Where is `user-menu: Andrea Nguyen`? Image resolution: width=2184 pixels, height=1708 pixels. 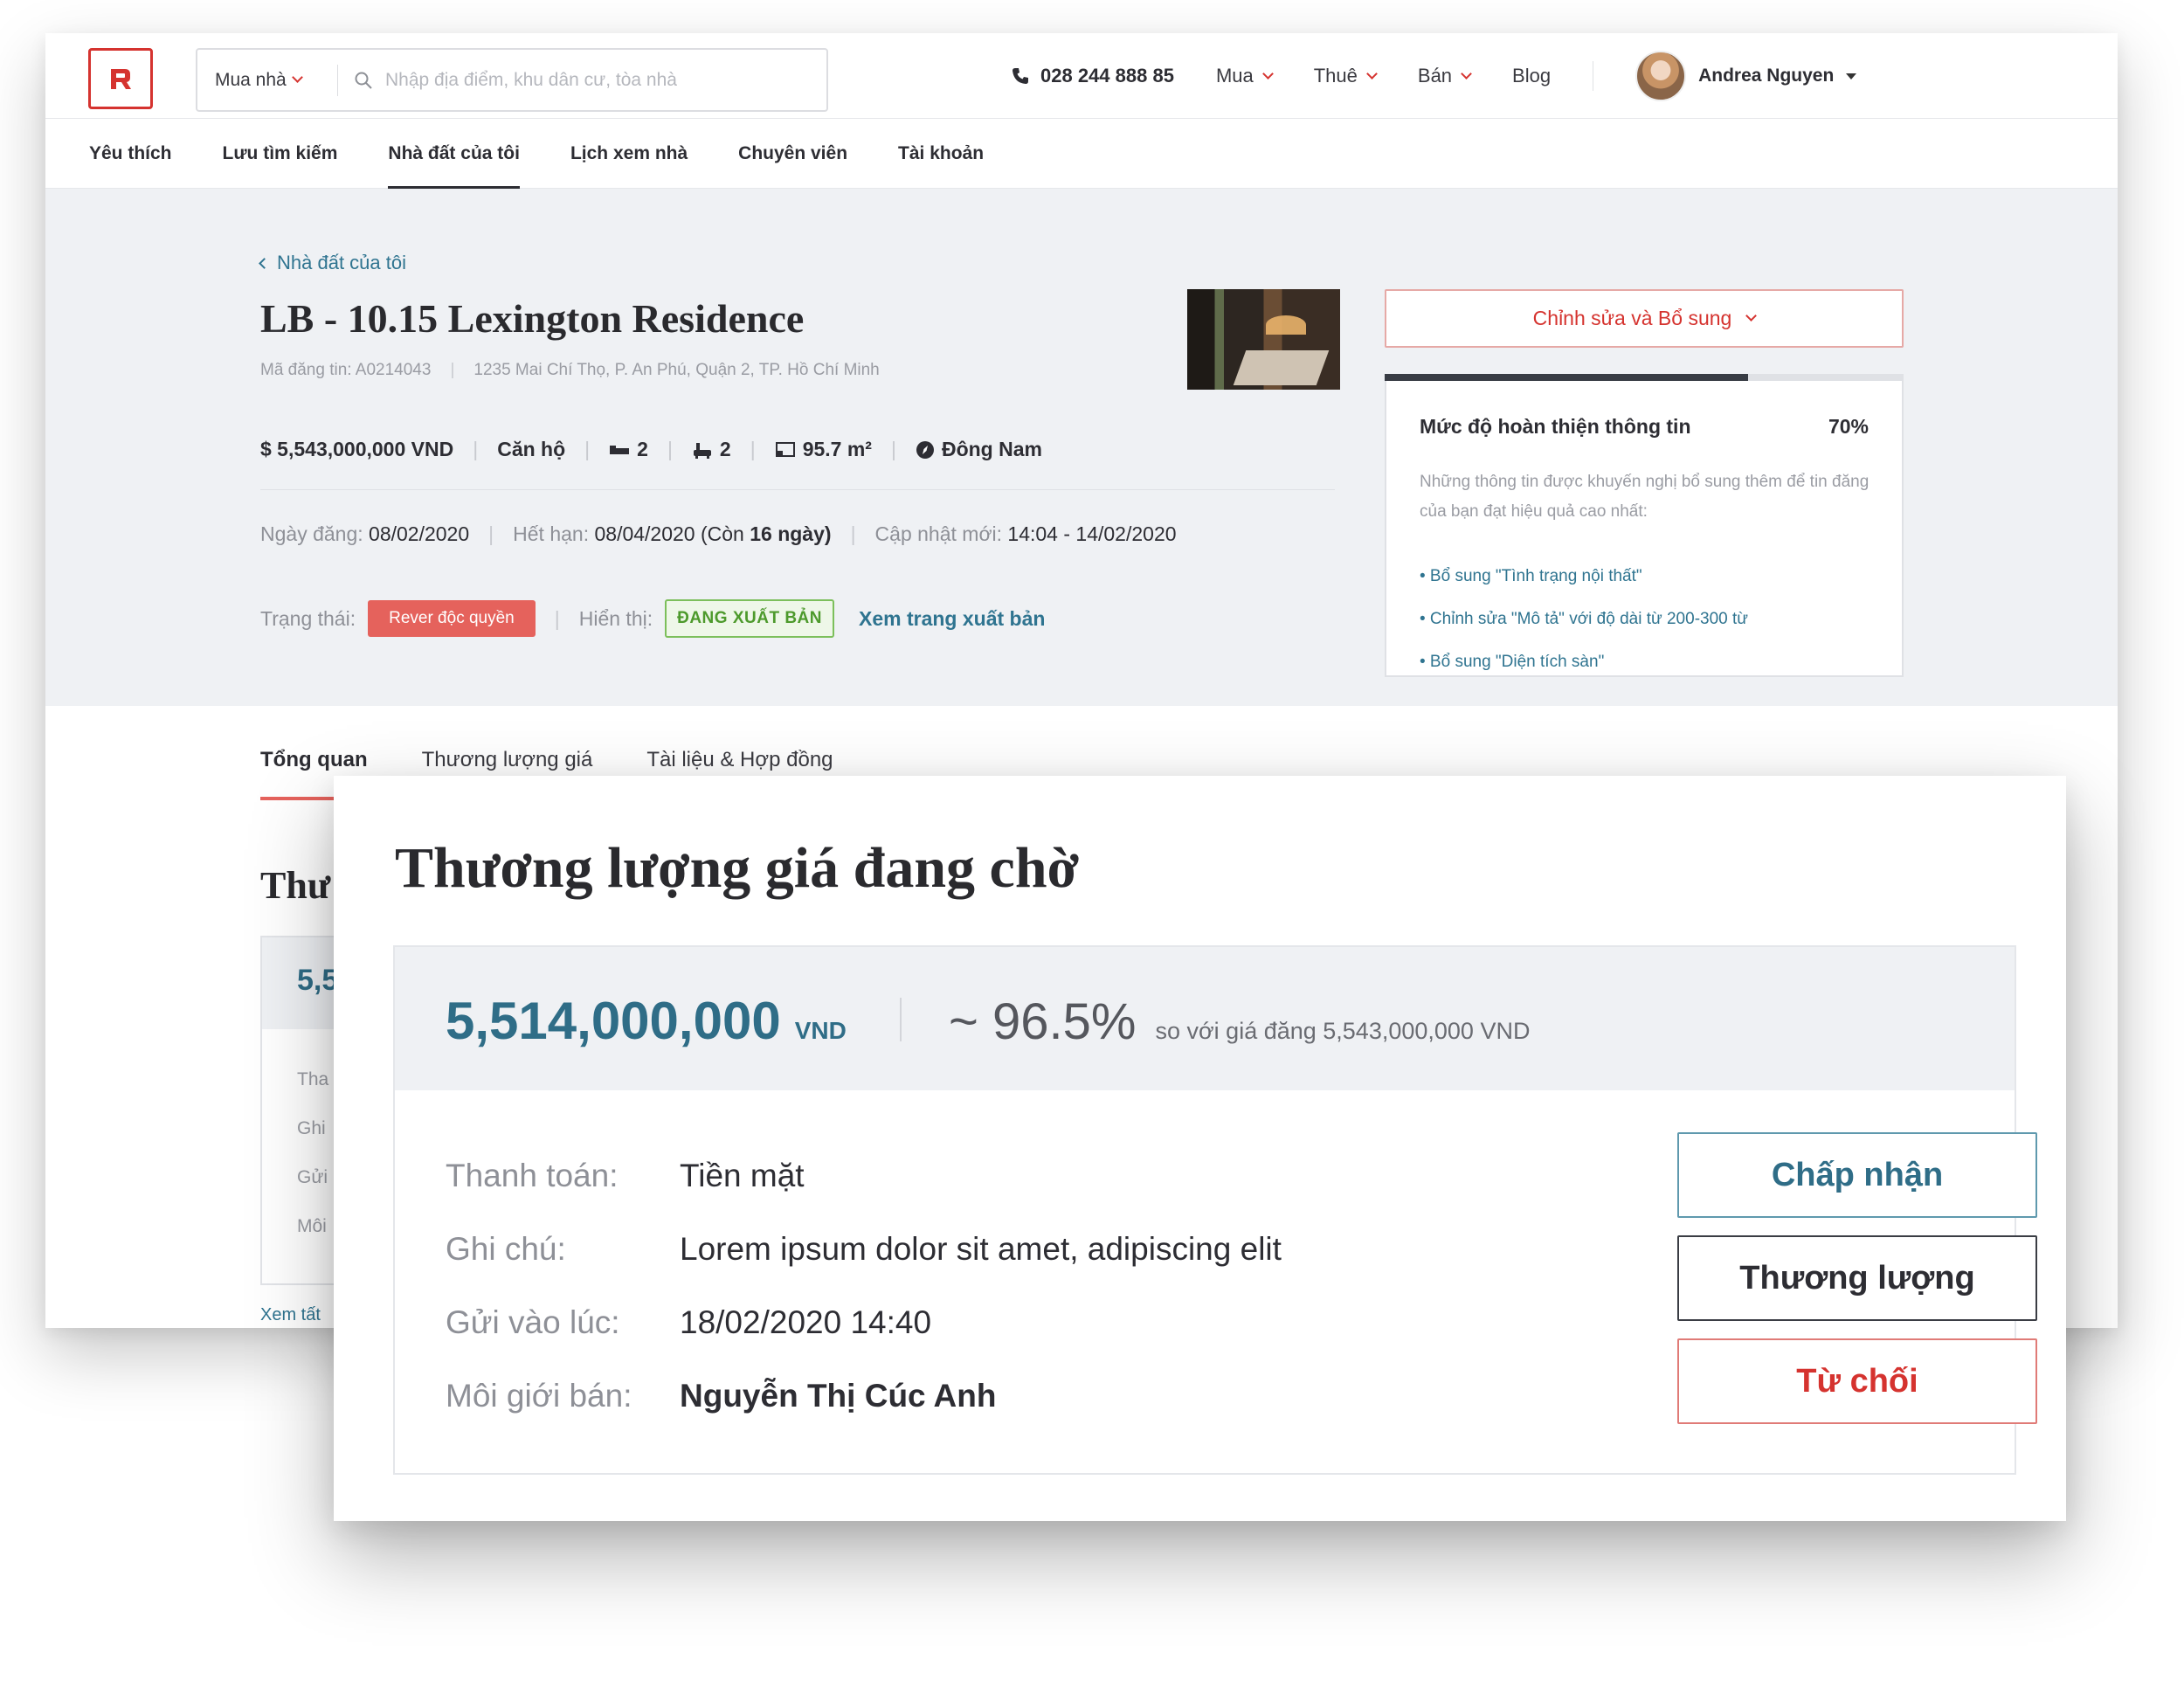 user-menu: Andrea Nguyen is located at coordinates (1746, 76).